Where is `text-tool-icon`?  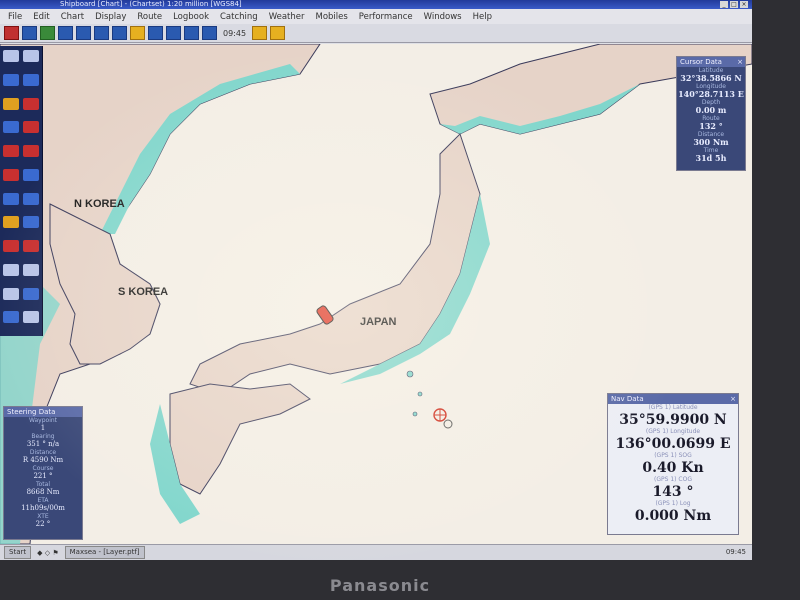 text-tool-icon is located at coordinates (11, 222).